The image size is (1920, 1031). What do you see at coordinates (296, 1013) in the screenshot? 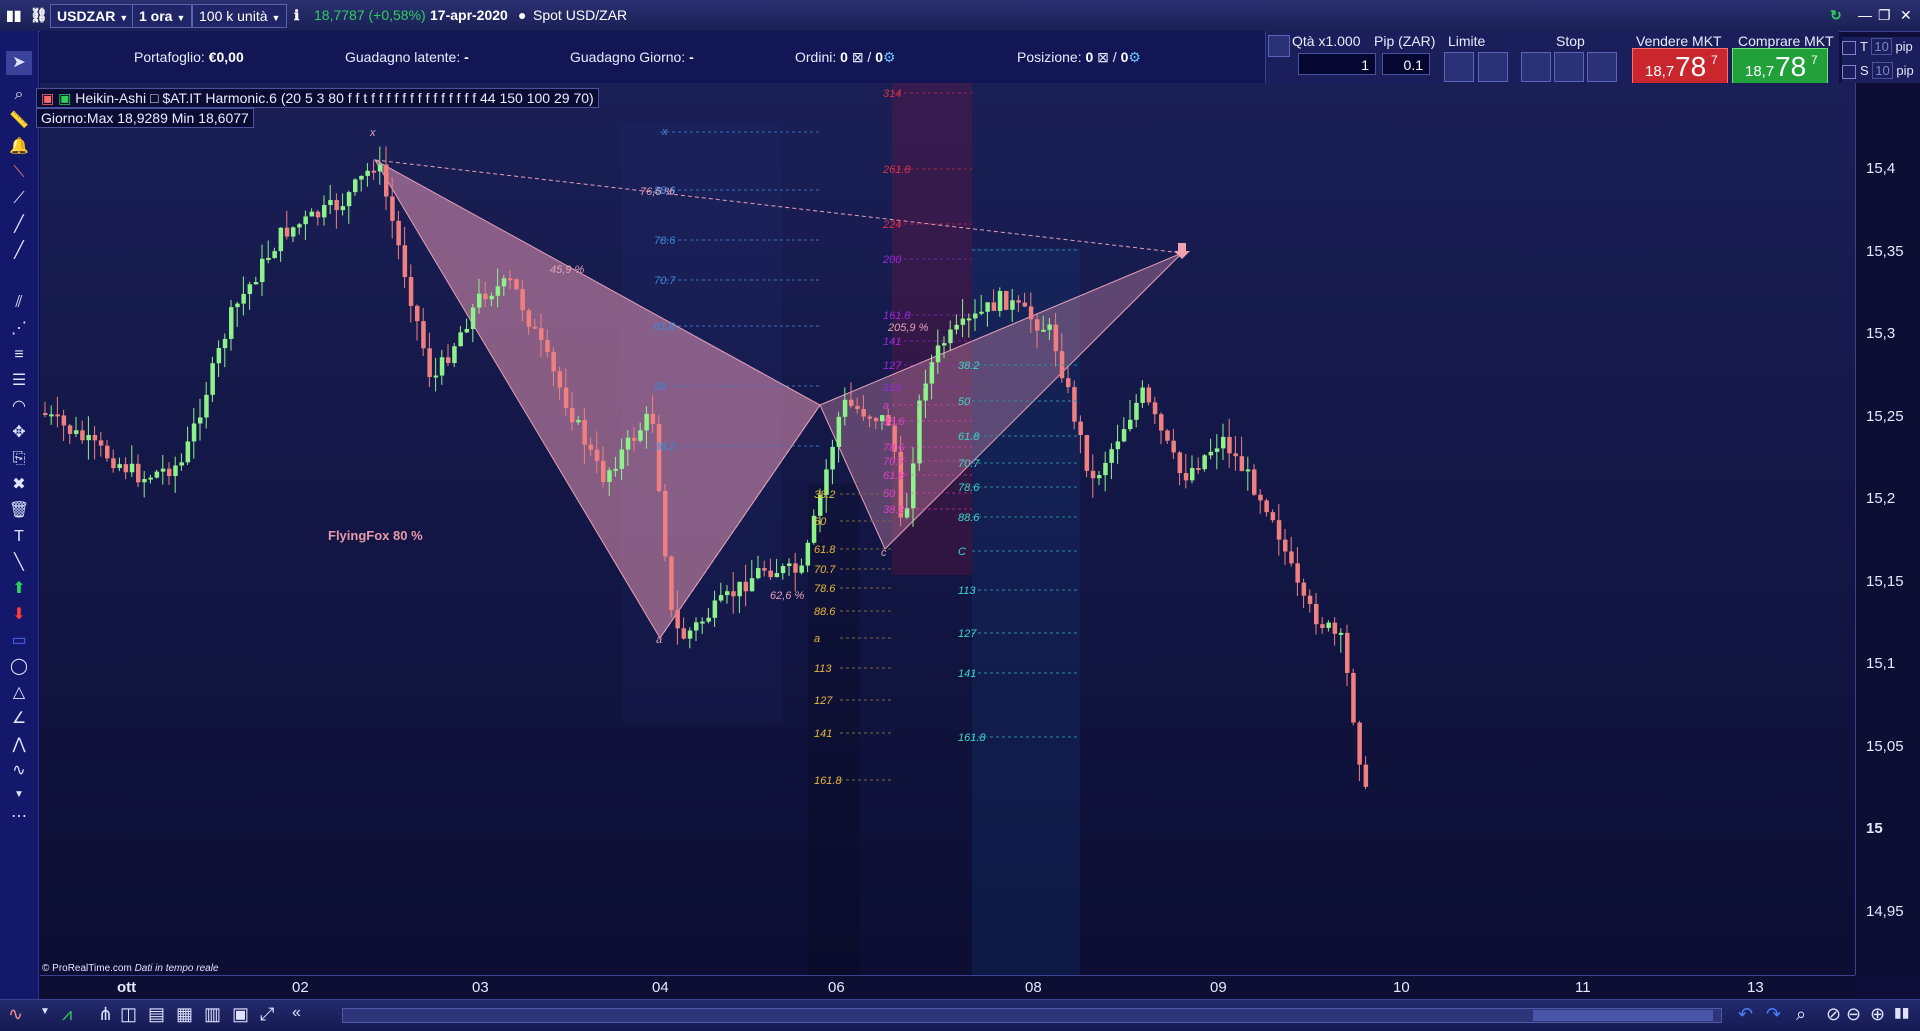
I see `scroll-left-far-icon: «` at bounding box center [296, 1013].